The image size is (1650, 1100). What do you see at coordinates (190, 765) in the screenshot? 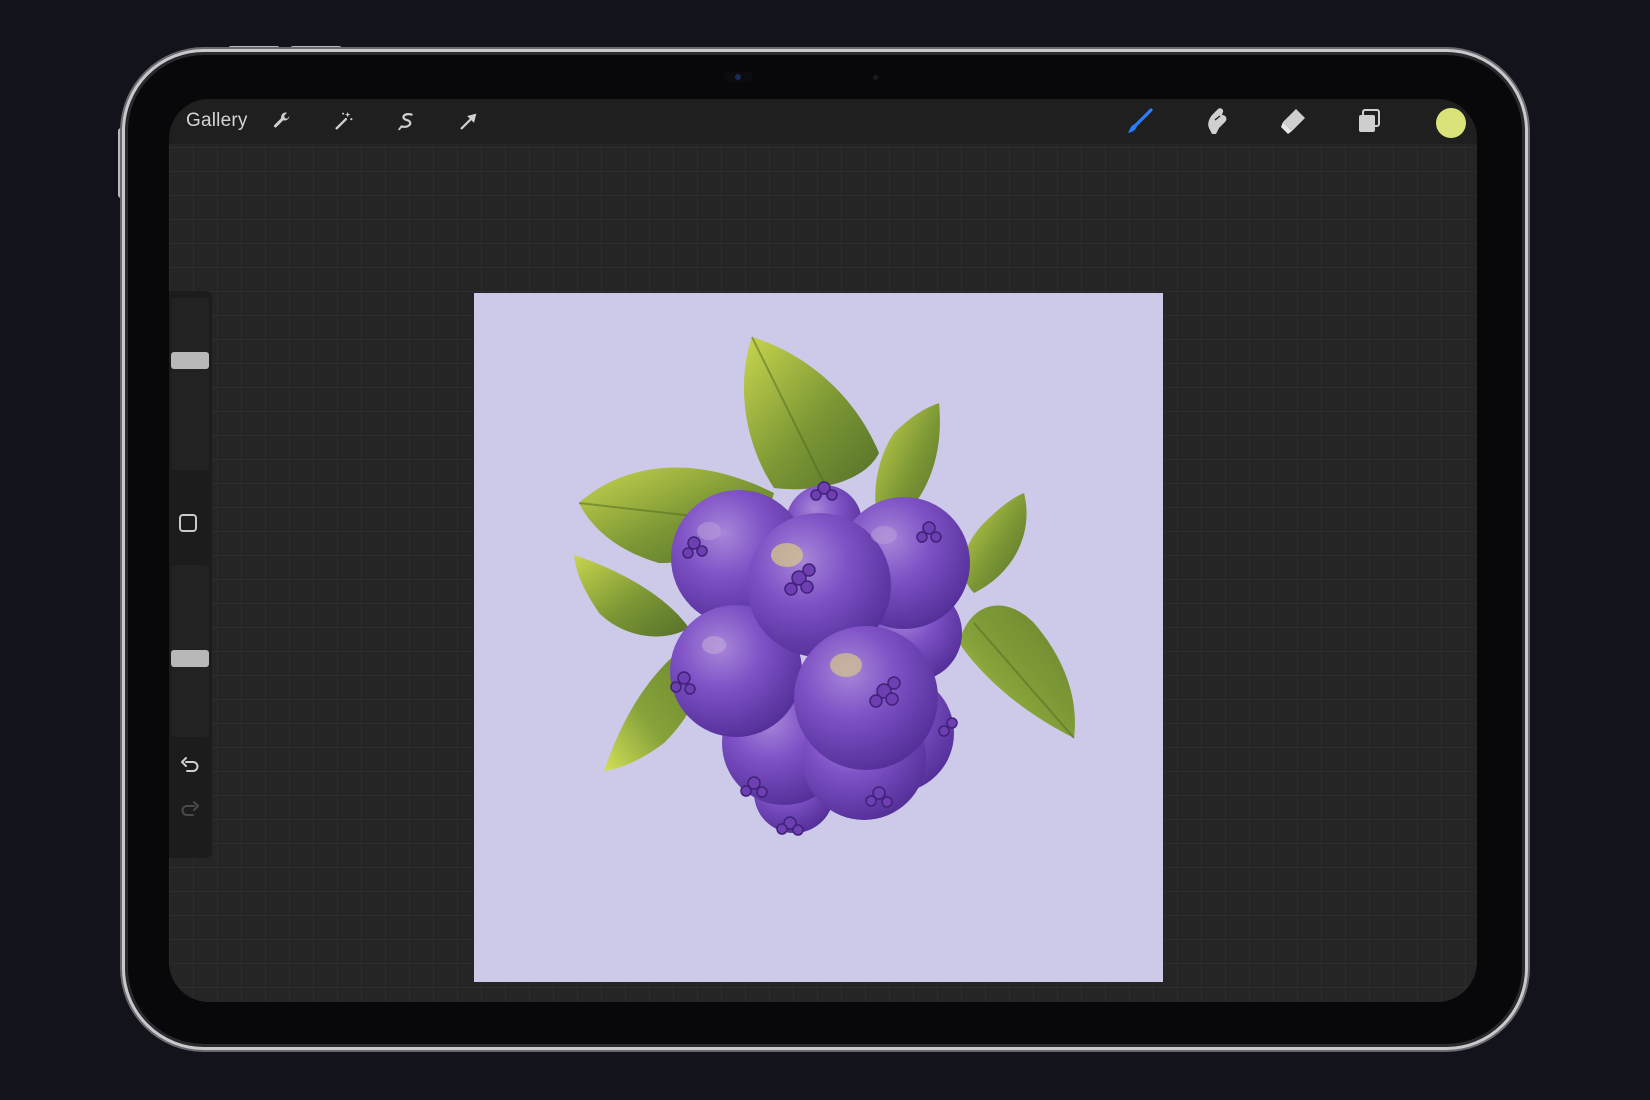
I see `undo-icon` at bounding box center [190, 765].